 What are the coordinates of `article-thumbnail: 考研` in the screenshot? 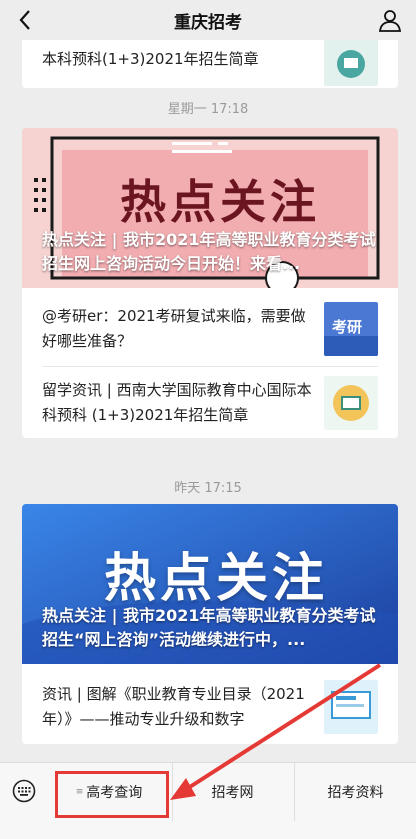 It's located at (351, 329).